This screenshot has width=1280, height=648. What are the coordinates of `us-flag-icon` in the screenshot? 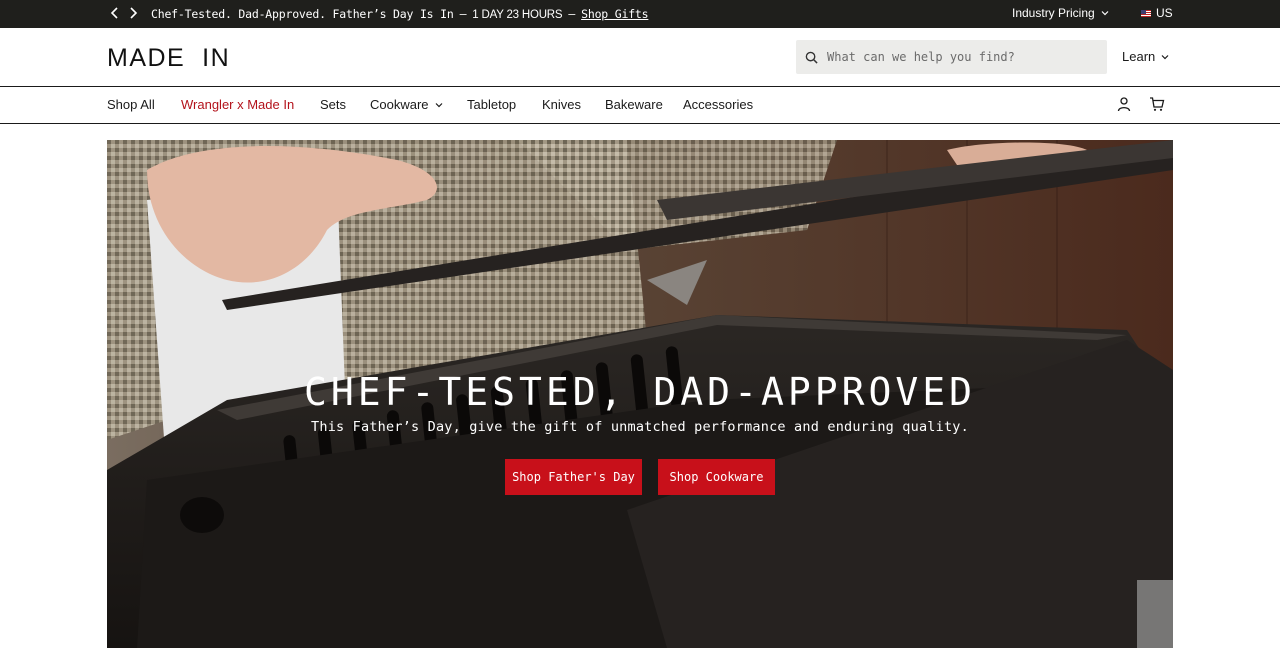 It's located at (1146, 13).